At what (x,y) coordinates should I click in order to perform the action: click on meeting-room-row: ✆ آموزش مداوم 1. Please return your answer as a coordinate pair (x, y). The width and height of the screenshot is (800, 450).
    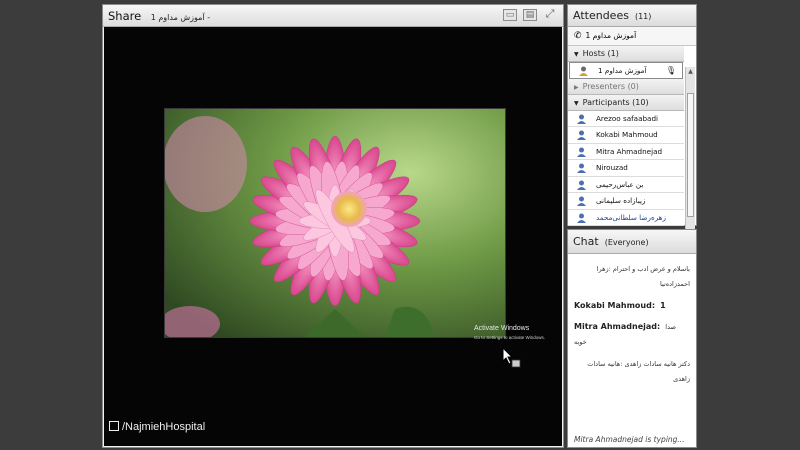
    Looking at the image, I should click on (632, 36).